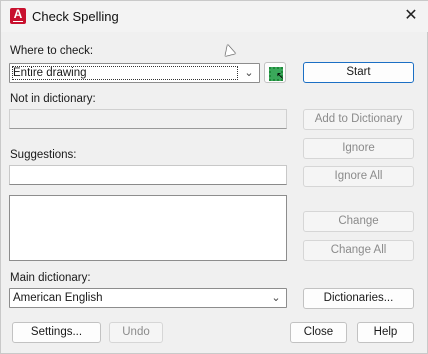 This screenshot has height=354, width=428. Describe the element at coordinates (53, 99) in the screenshot. I see `not-in-dictionary-label: Not in dictionary:` at that location.